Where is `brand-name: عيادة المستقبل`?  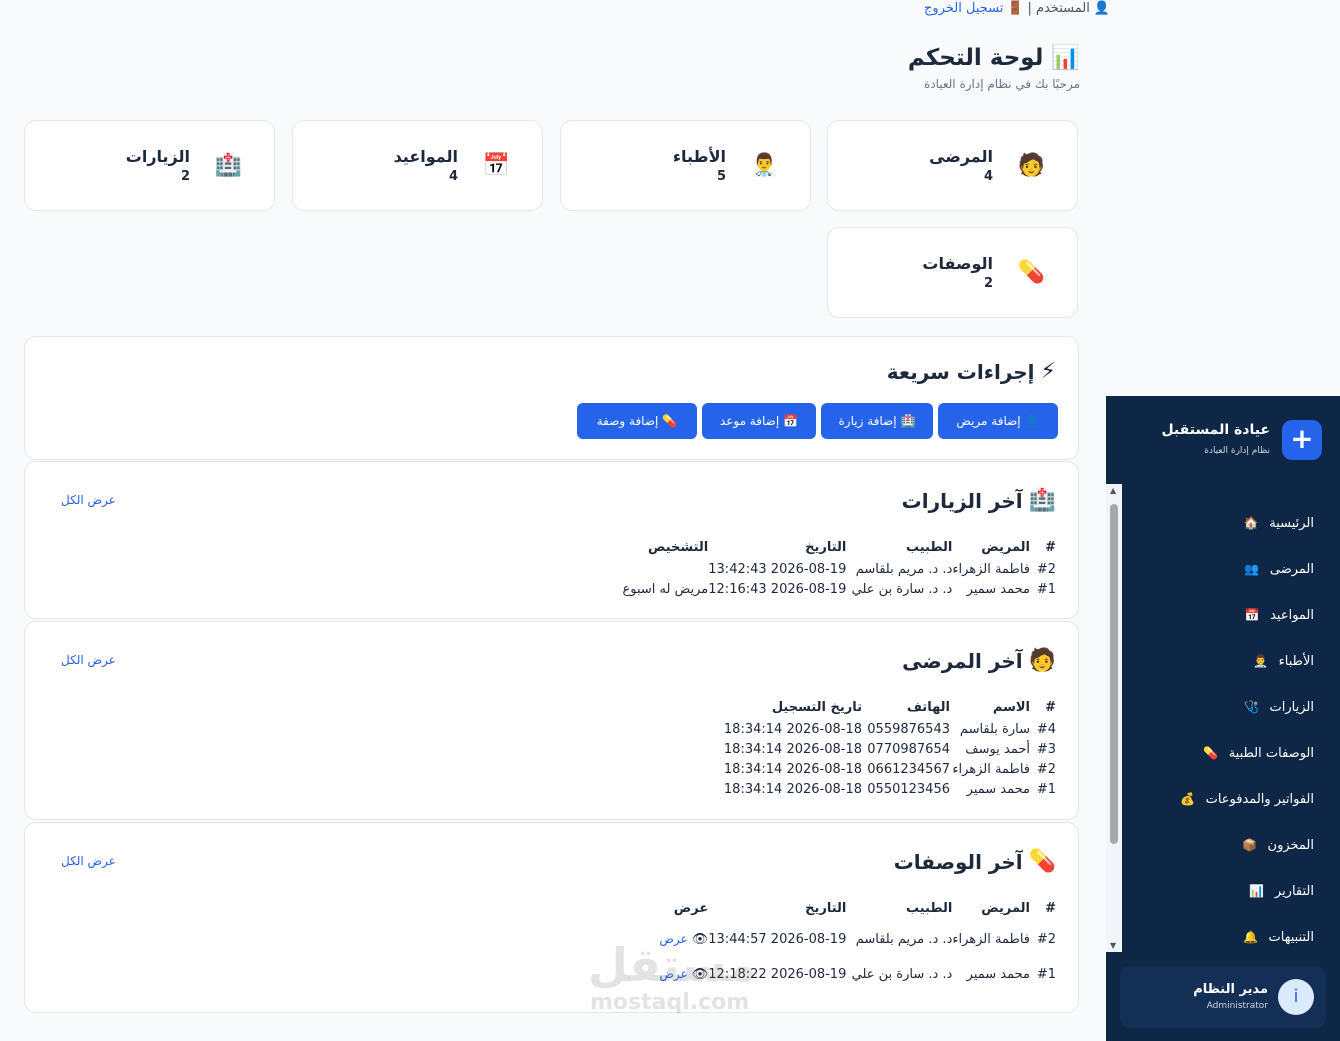 brand-name: عيادة المستقبل is located at coordinates (1215, 430).